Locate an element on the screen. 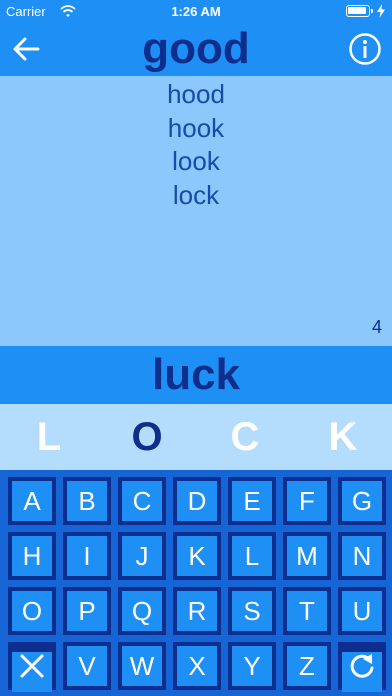  clear-button is located at coordinates (32, 667).